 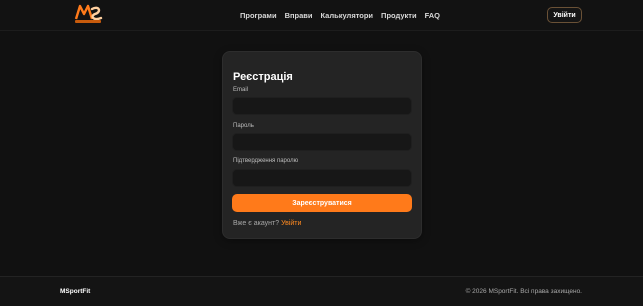 I want to click on email-field, so click(x=322, y=106).